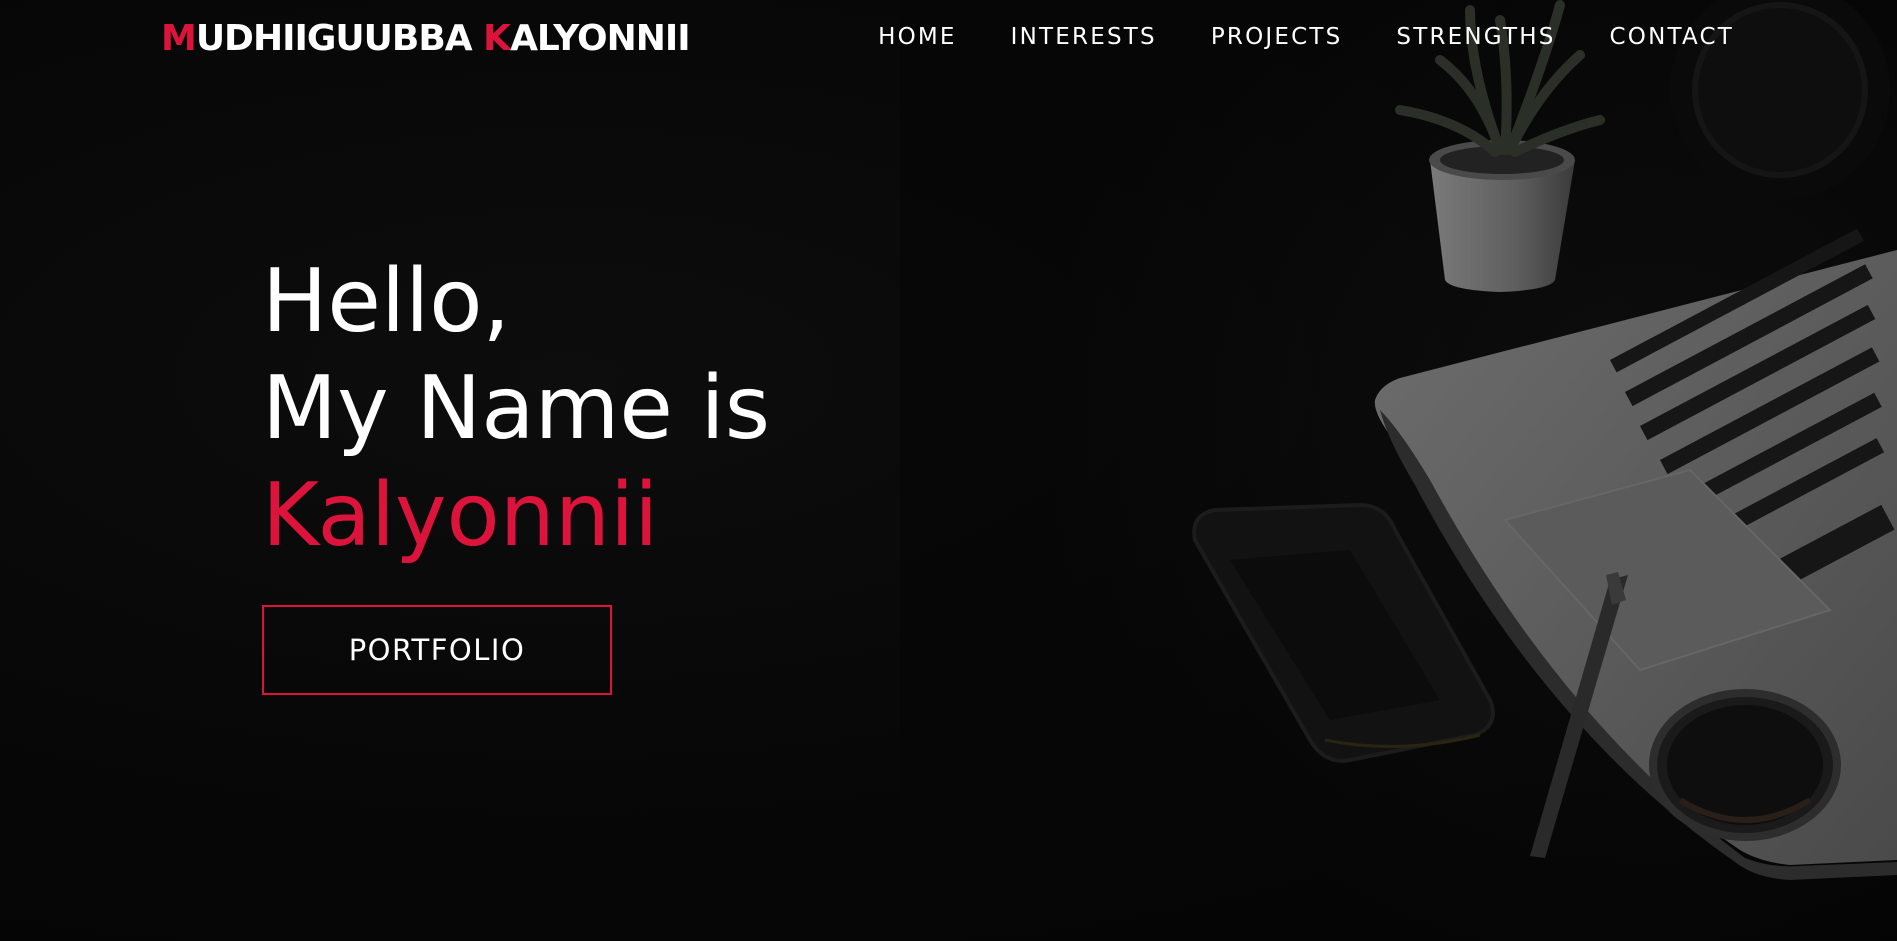  I want to click on hero-greeting: Hello,, so click(386, 301).